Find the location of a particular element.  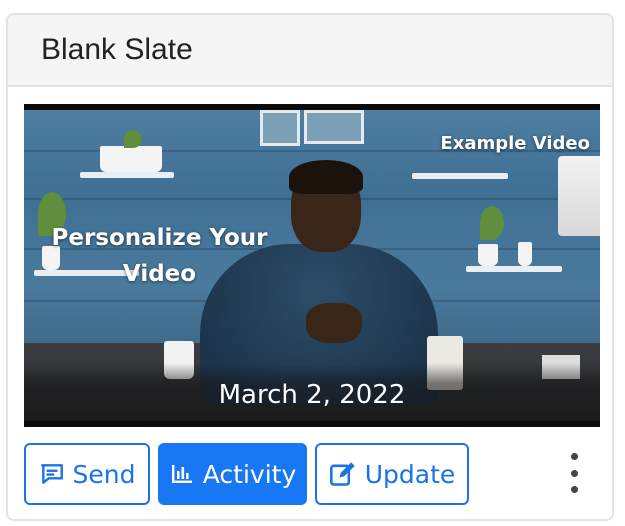

activity-button-label: Activity is located at coordinates (249, 474).